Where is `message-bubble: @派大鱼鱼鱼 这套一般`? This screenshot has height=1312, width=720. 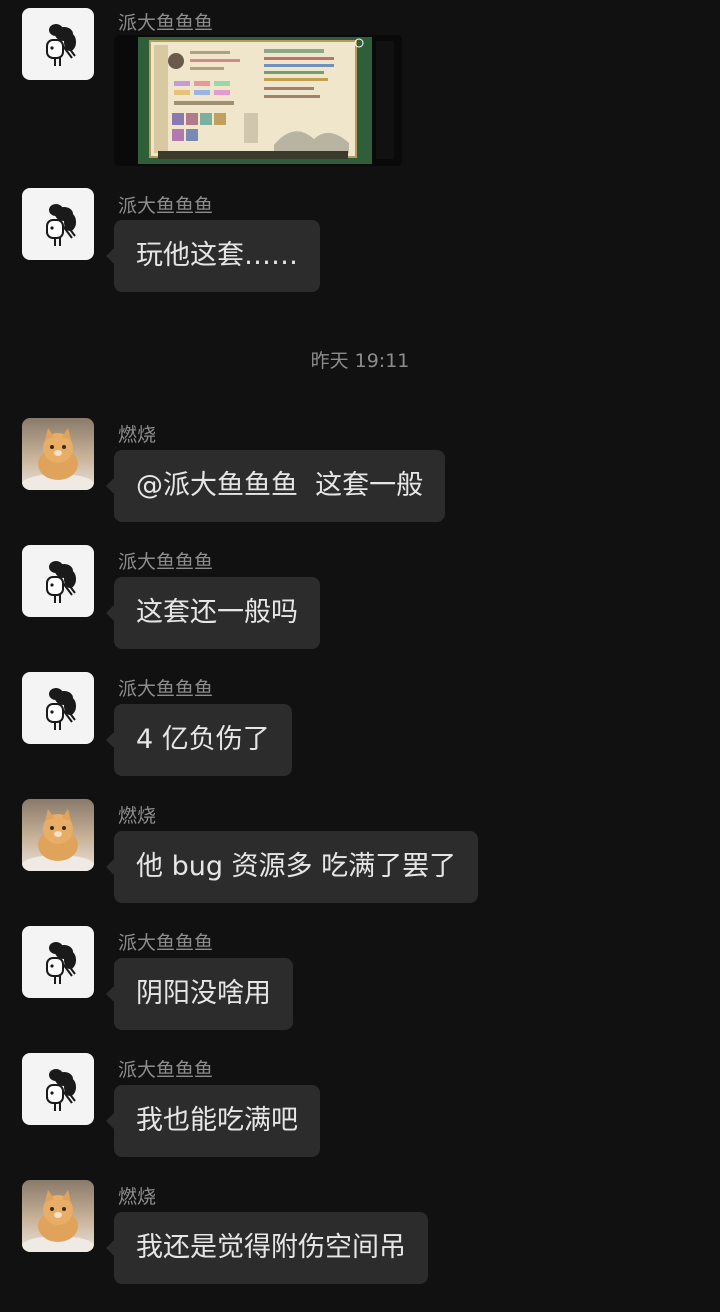 message-bubble: @派大鱼鱼鱼 这套一般 is located at coordinates (275, 486).